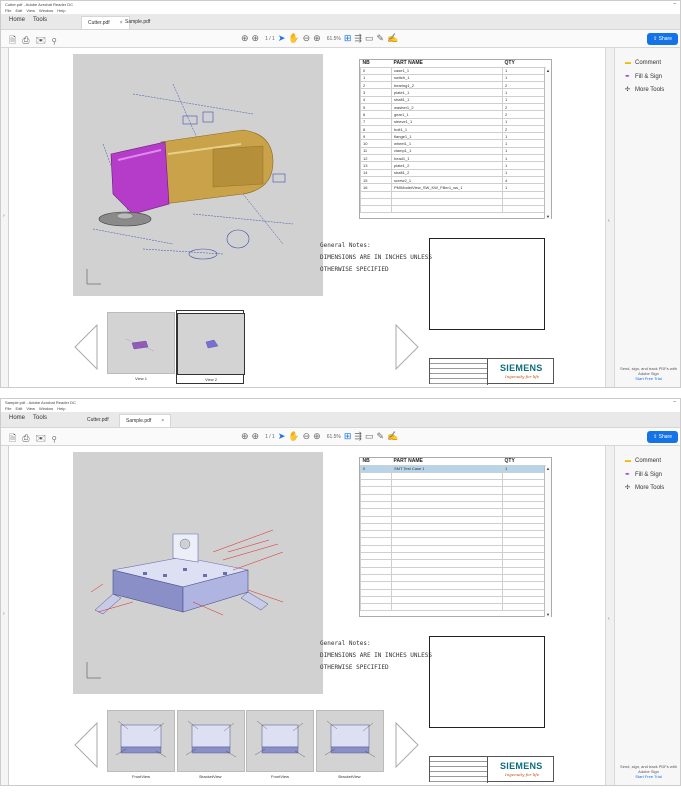 Image resolution: width=681 pixels, height=802 pixels. I want to click on zoom-level: 61.5%, so click(334, 437).